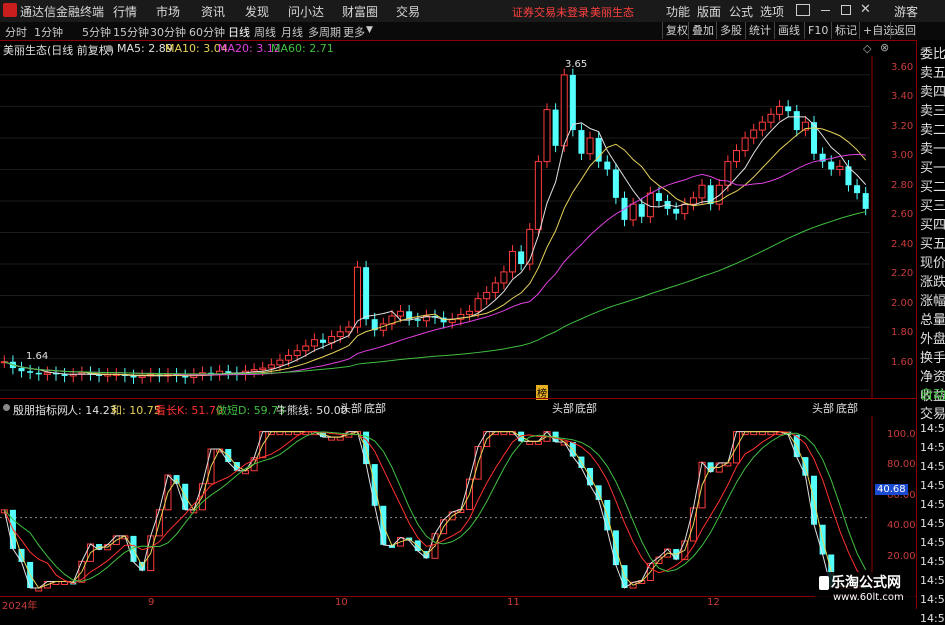 The image size is (945, 625). I want to click on sidebar-quote-label: 卖三, so click(932, 111).